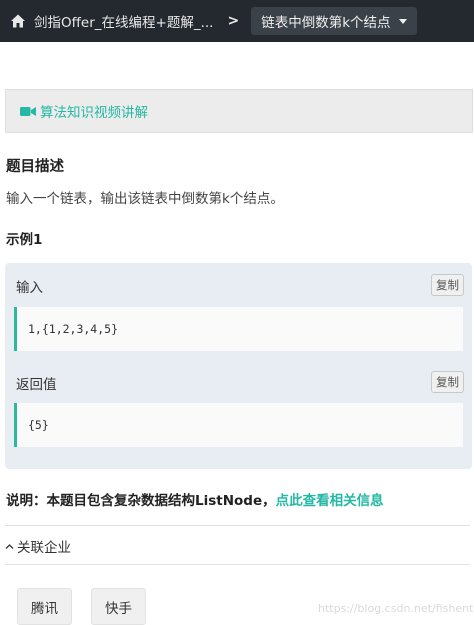 This screenshot has height=625, width=474. I want to click on video-explanation-link: 算法知识视频讲解, so click(94, 111).